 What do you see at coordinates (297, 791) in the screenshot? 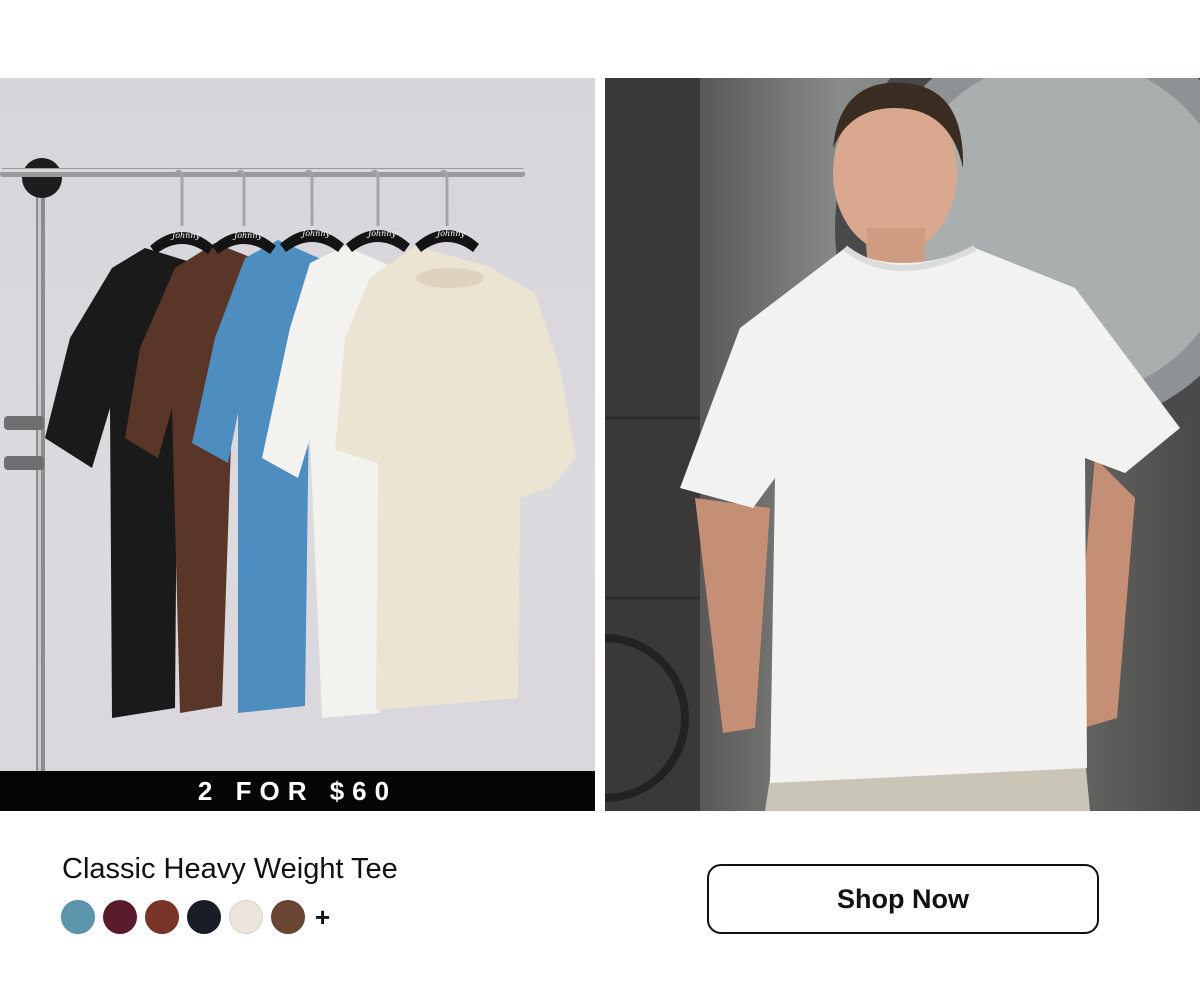
I see `promo-banner: 2 FOR $60` at bounding box center [297, 791].